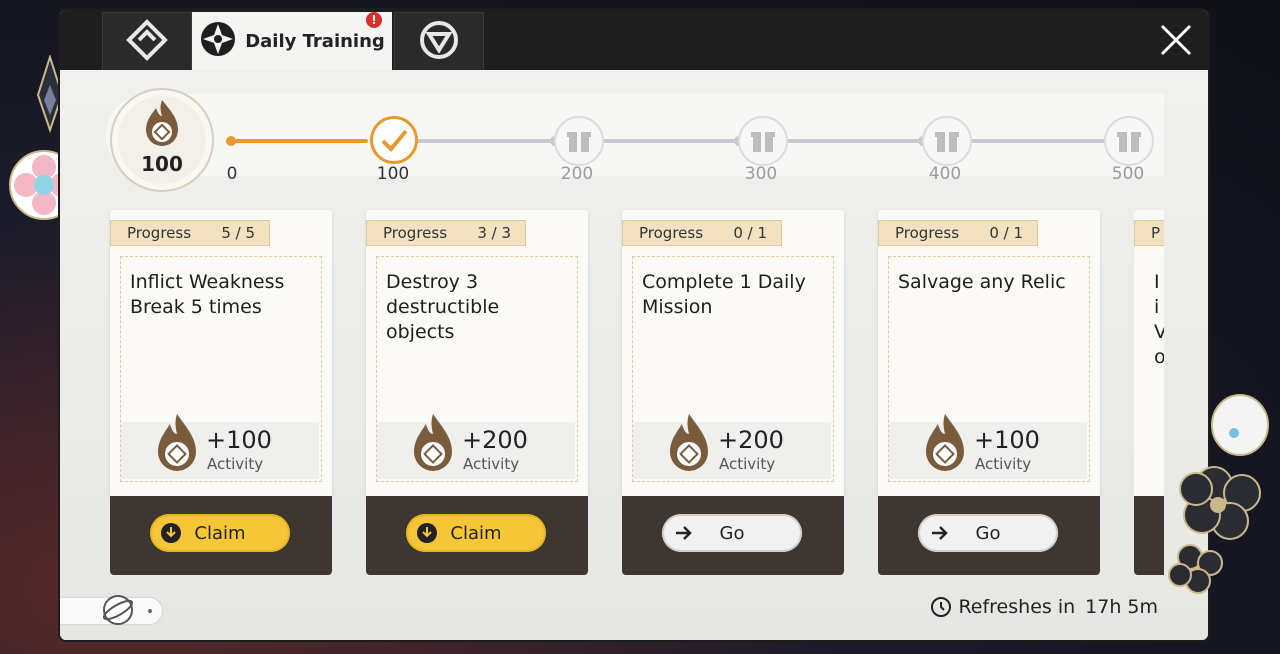 The height and width of the screenshot is (654, 1280). What do you see at coordinates (315, 41) in the screenshot?
I see `tab-label: Daily Training` at bounding box center [315, 41].